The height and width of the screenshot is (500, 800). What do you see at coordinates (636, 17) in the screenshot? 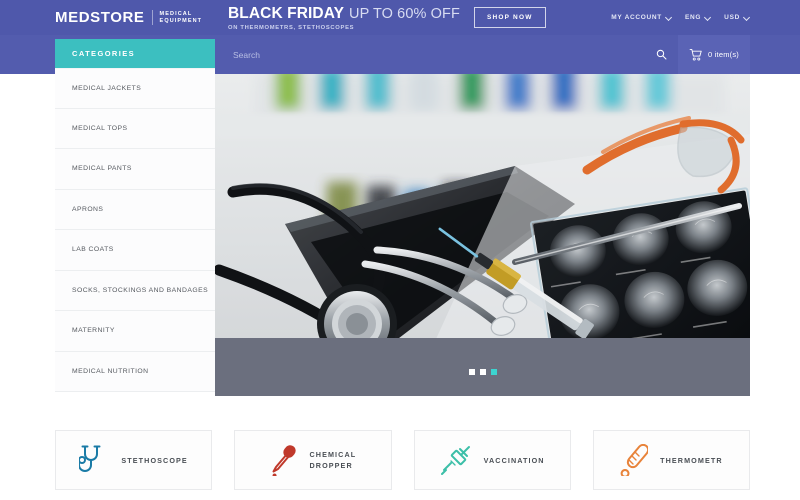
I see `my-account-label: MY ACCOUNT` at bounding box center [636, 17].